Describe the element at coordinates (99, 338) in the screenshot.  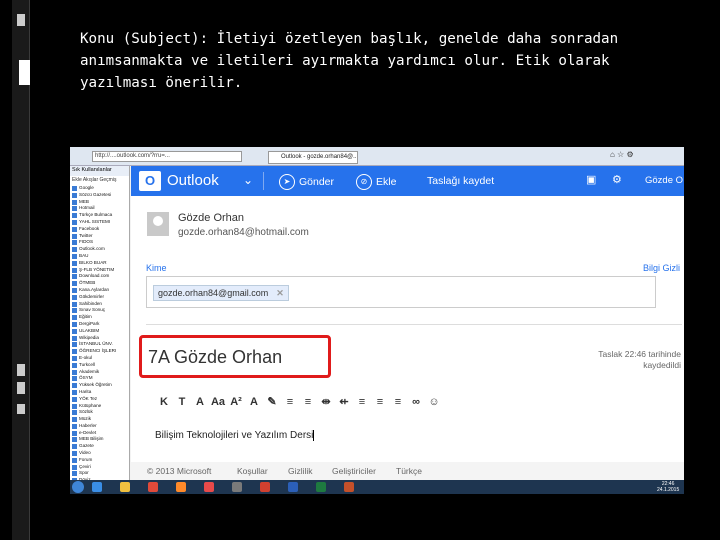
I see `favorite-item: Wikipedia` at that location.